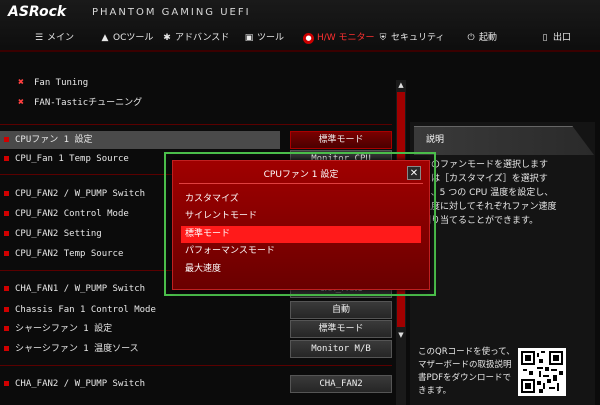 The image size is (600, 405). I want to click on option-silent-mode: サイレントモード, so click(301, 216).